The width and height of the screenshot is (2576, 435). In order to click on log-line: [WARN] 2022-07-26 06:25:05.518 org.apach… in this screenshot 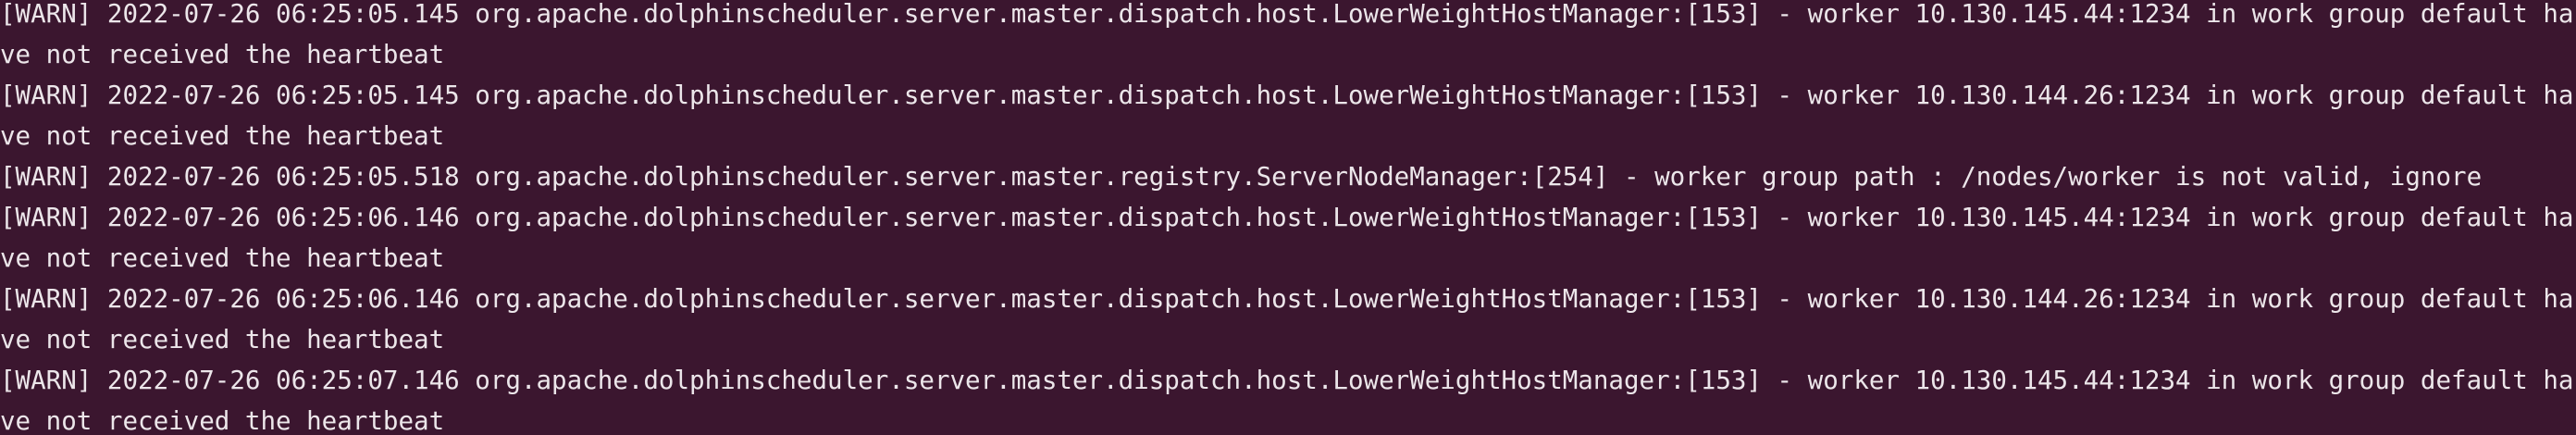, I will do `click(1242, 177)`.